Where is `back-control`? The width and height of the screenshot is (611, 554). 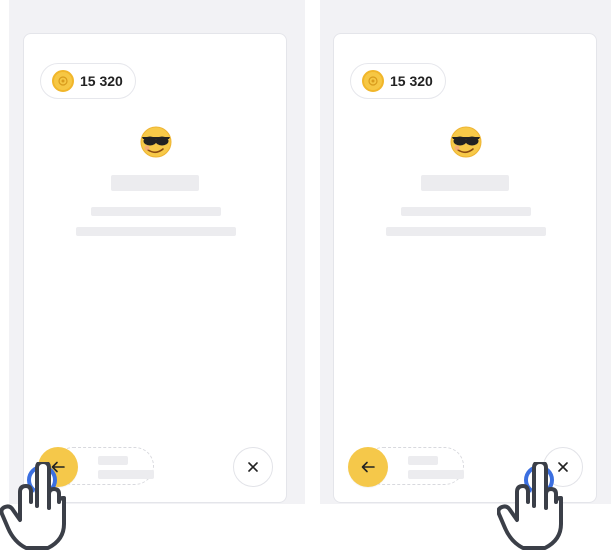
back-control is located at coordinates (406, 467).